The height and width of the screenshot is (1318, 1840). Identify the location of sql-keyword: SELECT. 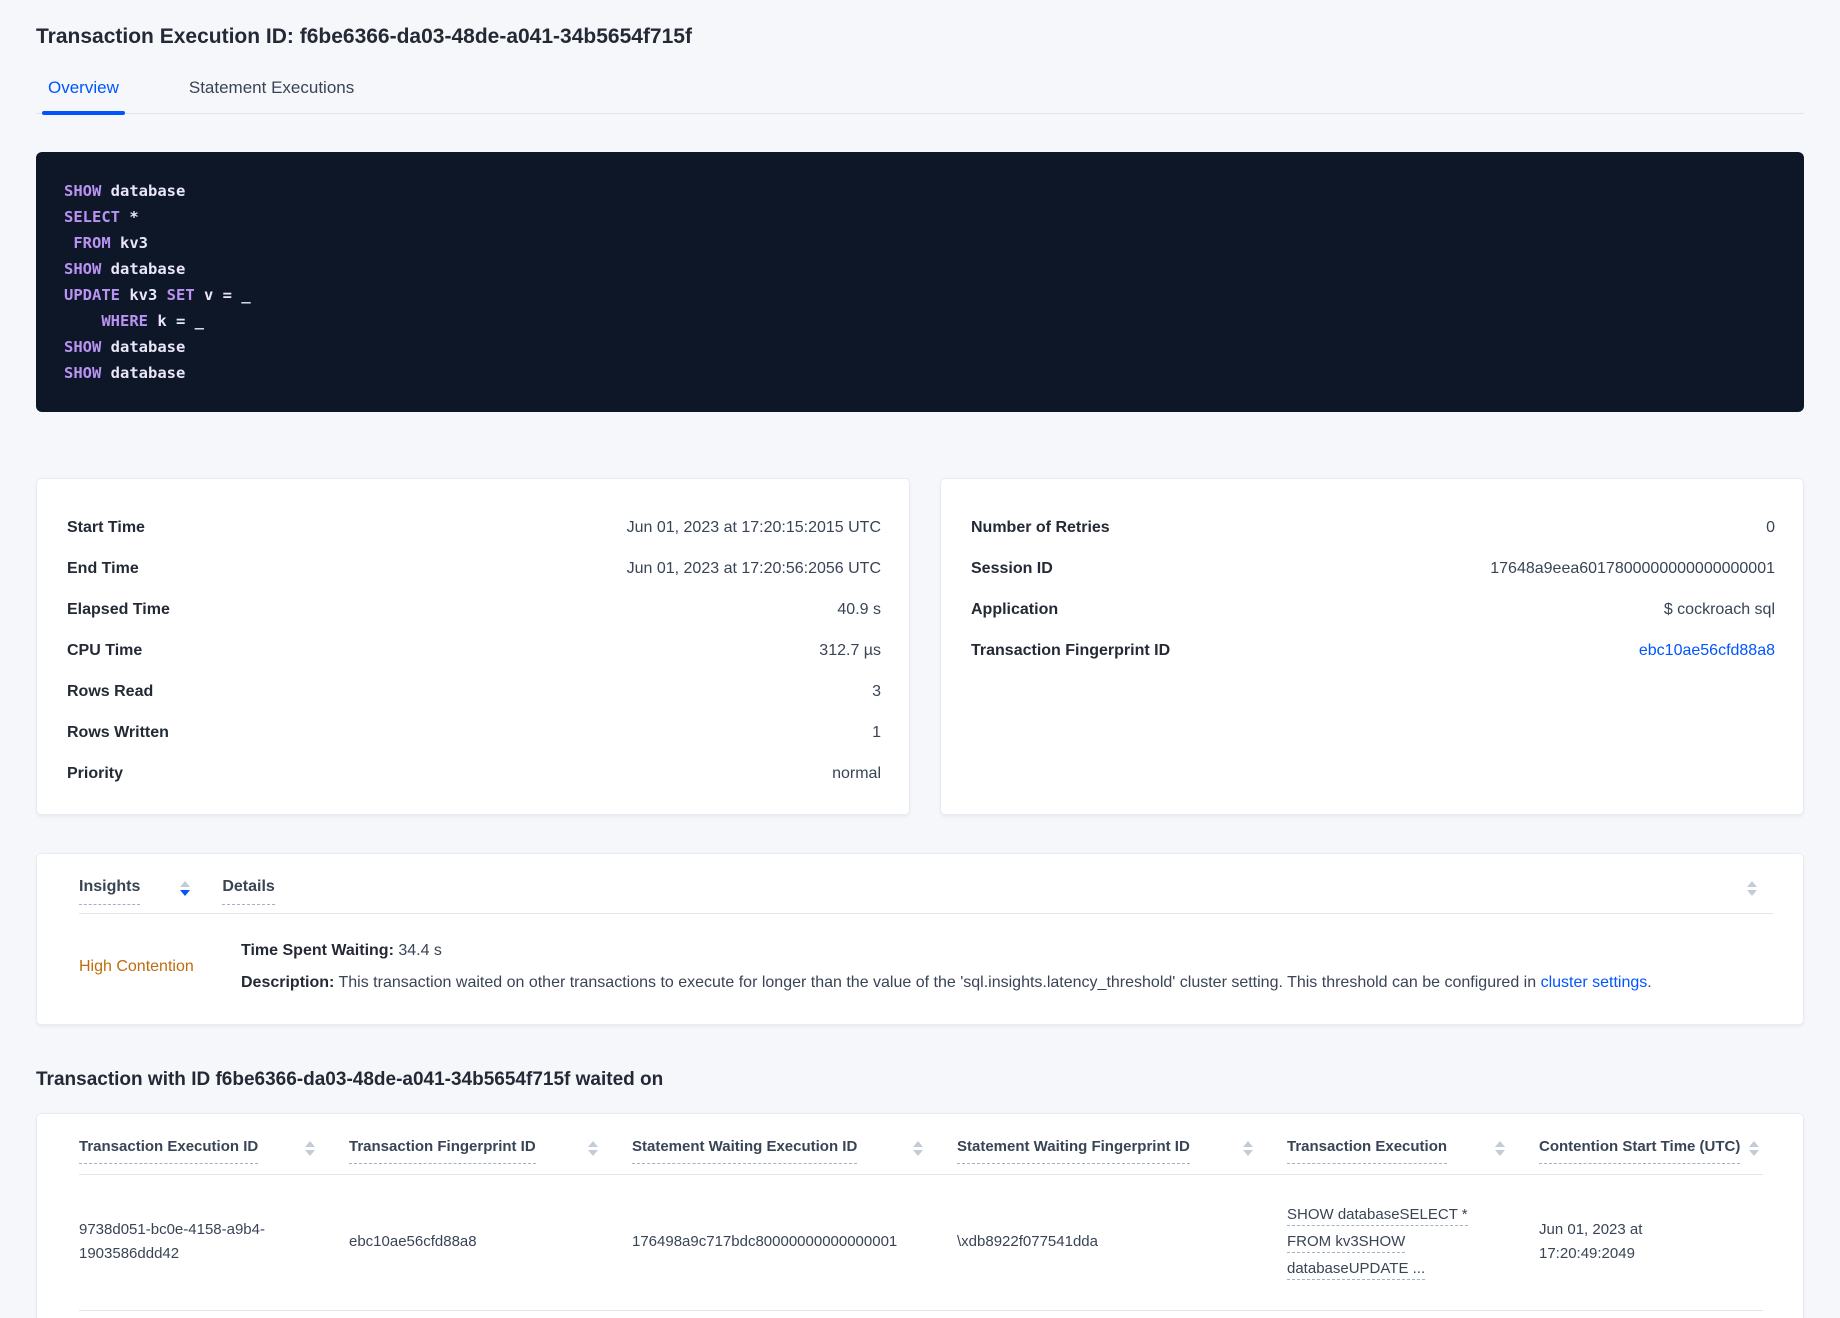
(92, 217).